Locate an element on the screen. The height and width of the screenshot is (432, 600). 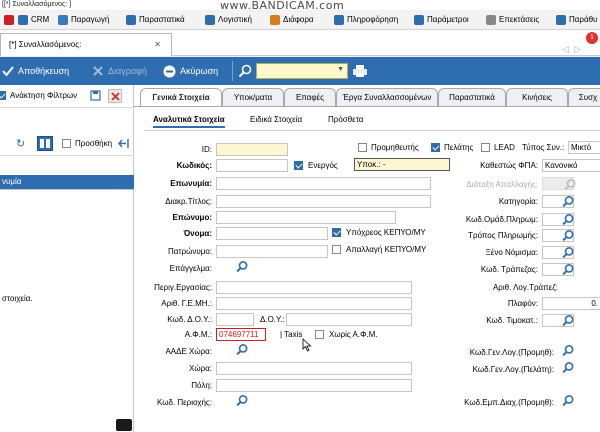
kepyo-subject-checkbox is located at coordinates (336, 232).